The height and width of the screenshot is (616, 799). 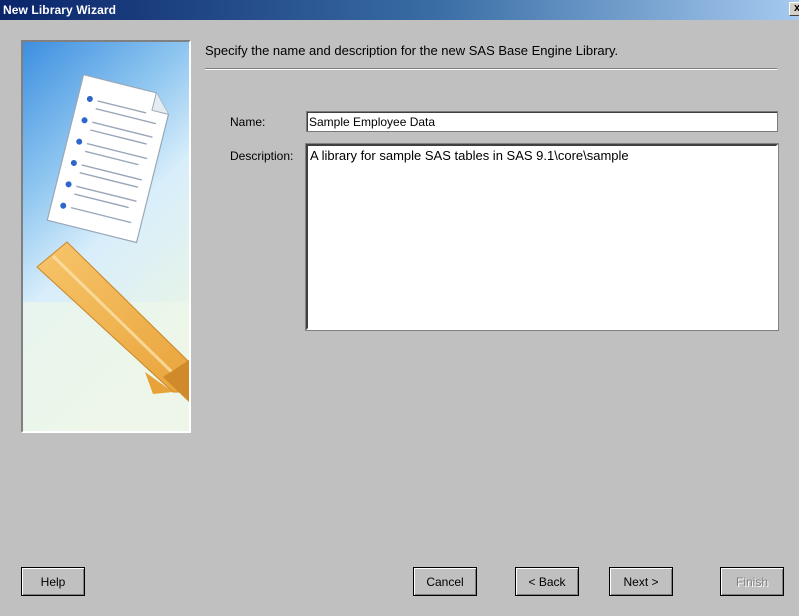 I want to click on next-button: Next >, so click(x=641, y=581).